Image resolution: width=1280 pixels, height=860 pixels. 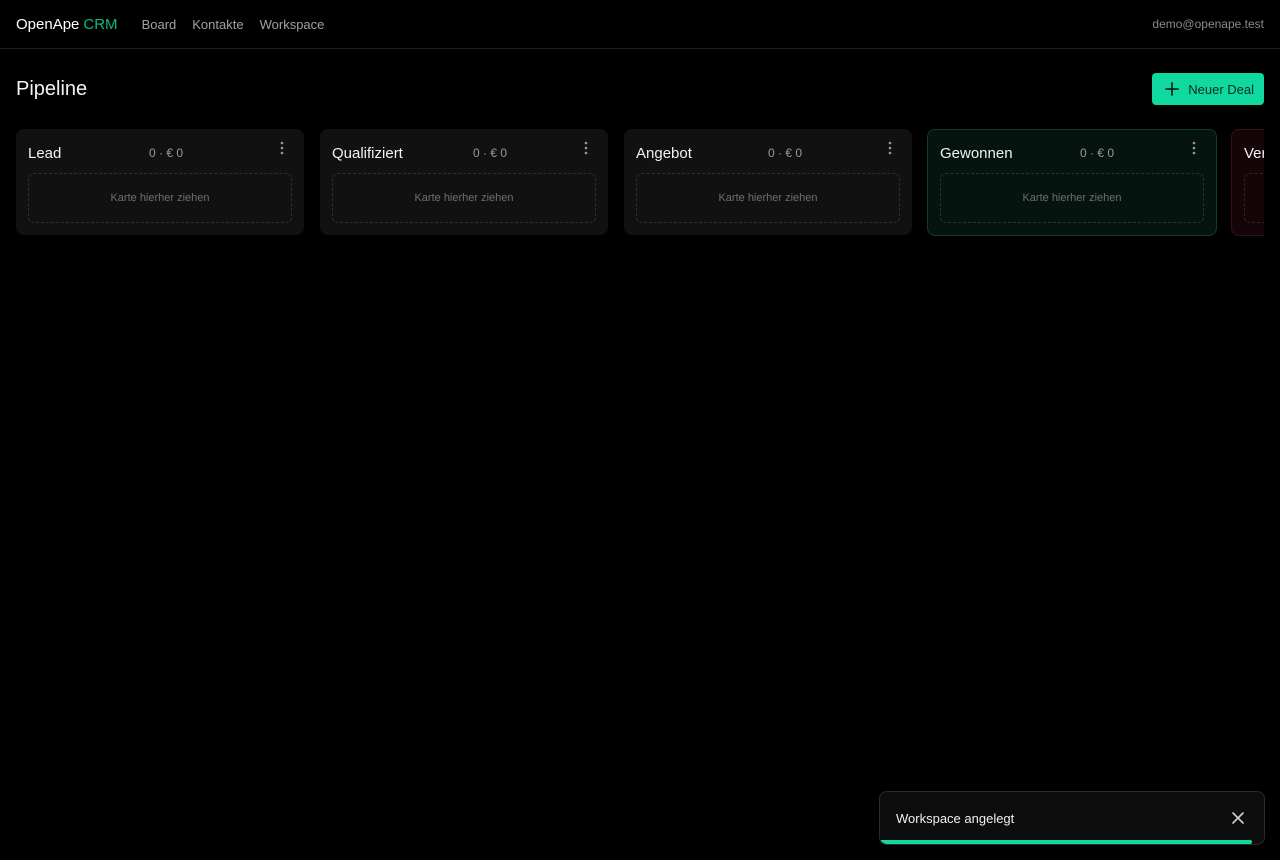 What do you see at coordinates (1172, 89) in the screenshot?
I see `plus-icon` at bounding box center [1172, 89].